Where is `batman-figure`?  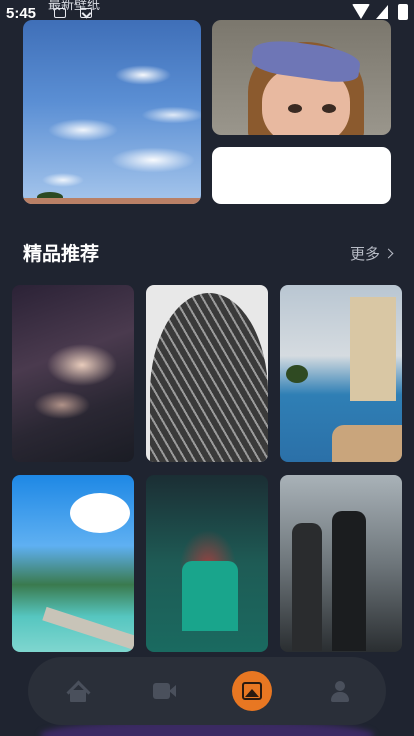
batman-figure is located at coordinates (349, 581).